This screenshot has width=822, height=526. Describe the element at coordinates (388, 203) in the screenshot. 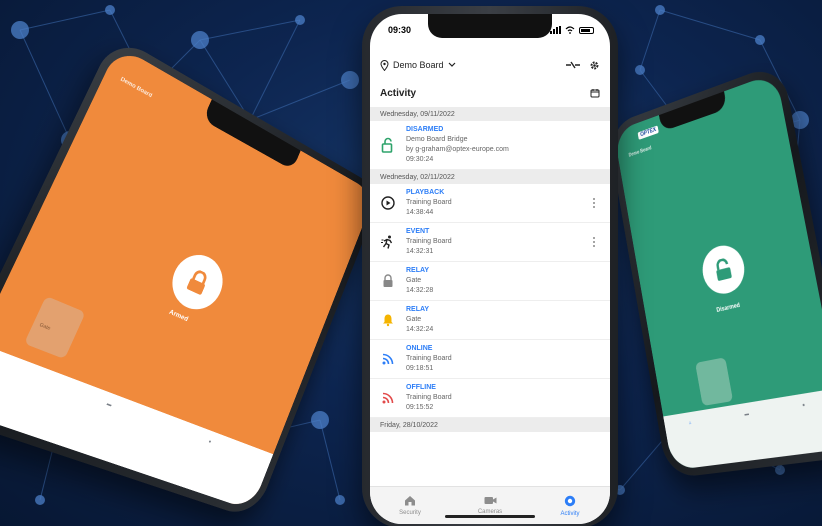

I see `play-icon` at that location.